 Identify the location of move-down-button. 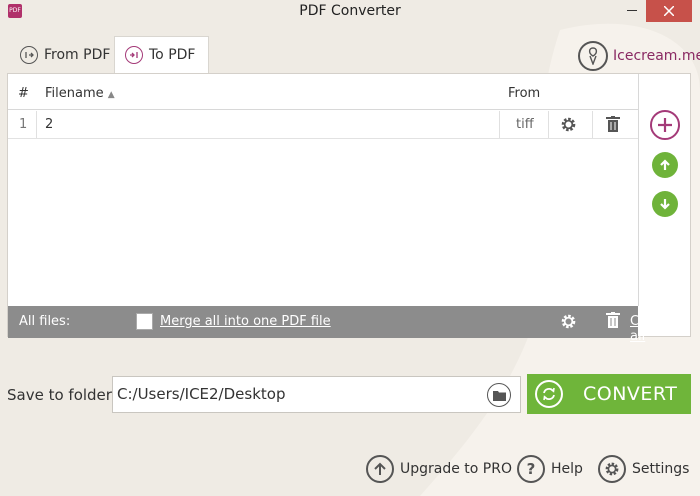
(665, 204).